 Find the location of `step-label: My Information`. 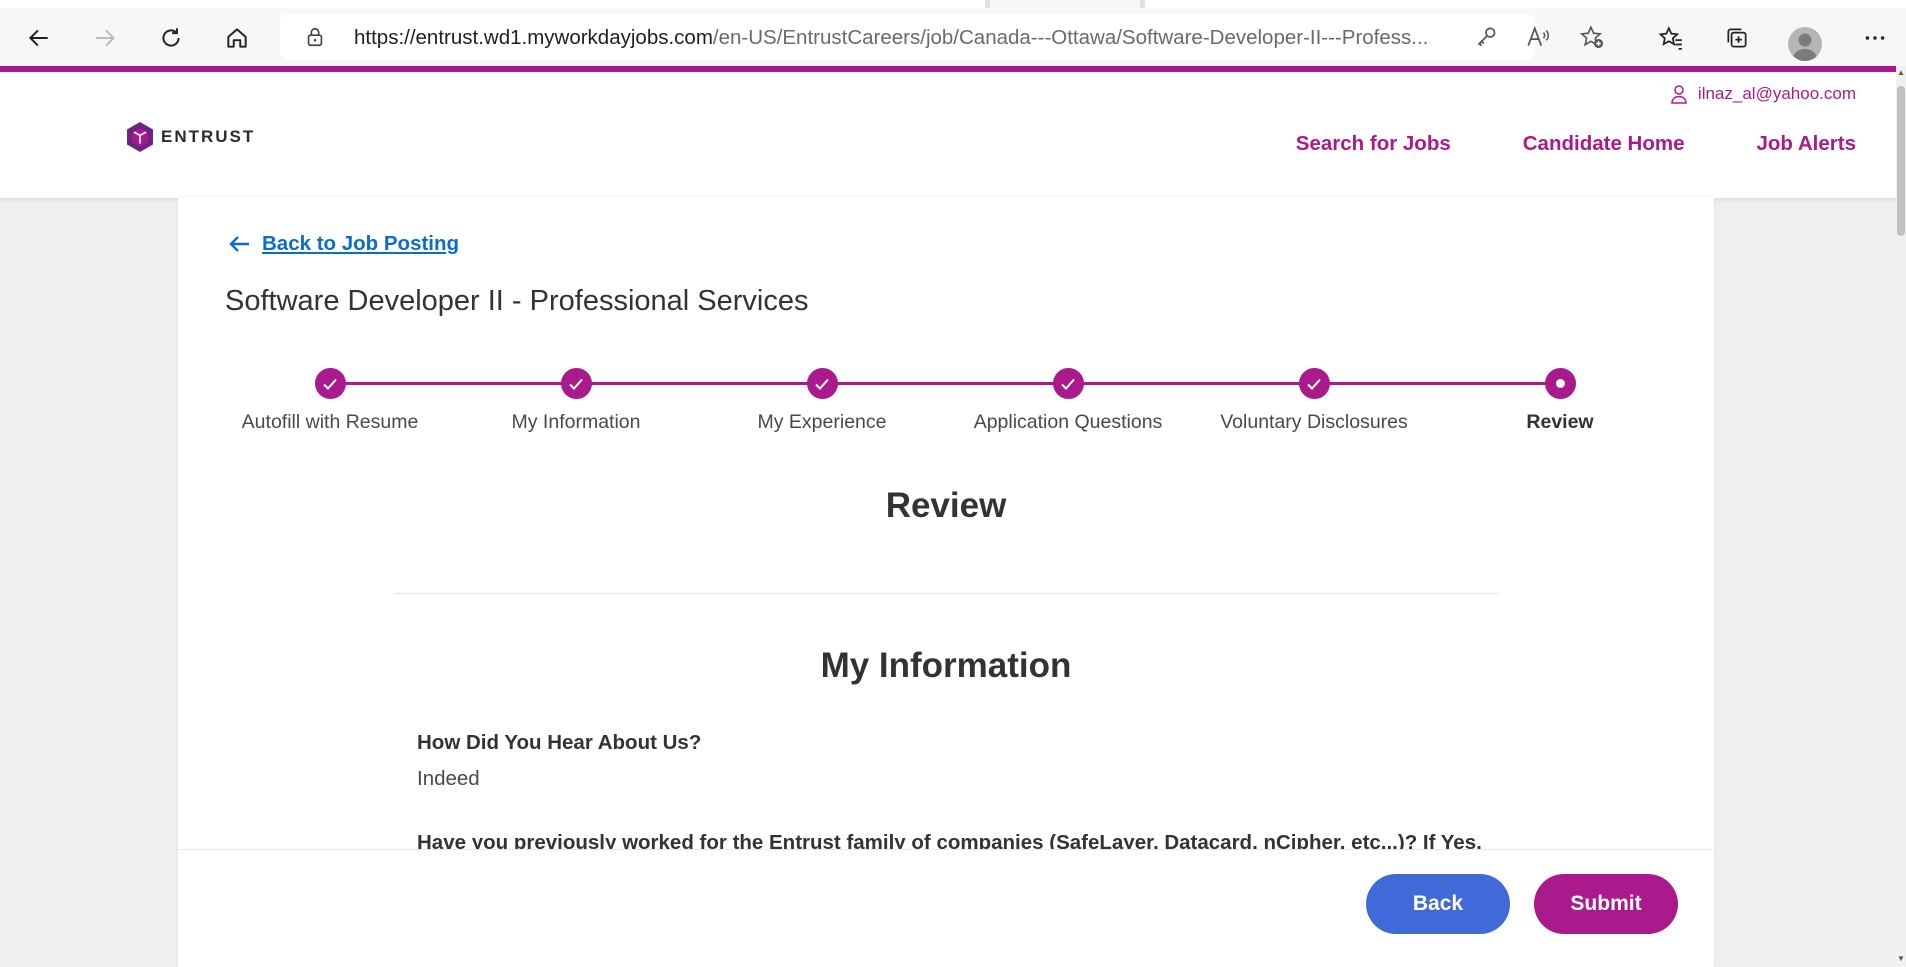

step-label: My Information is located at coordinates (576, 422).